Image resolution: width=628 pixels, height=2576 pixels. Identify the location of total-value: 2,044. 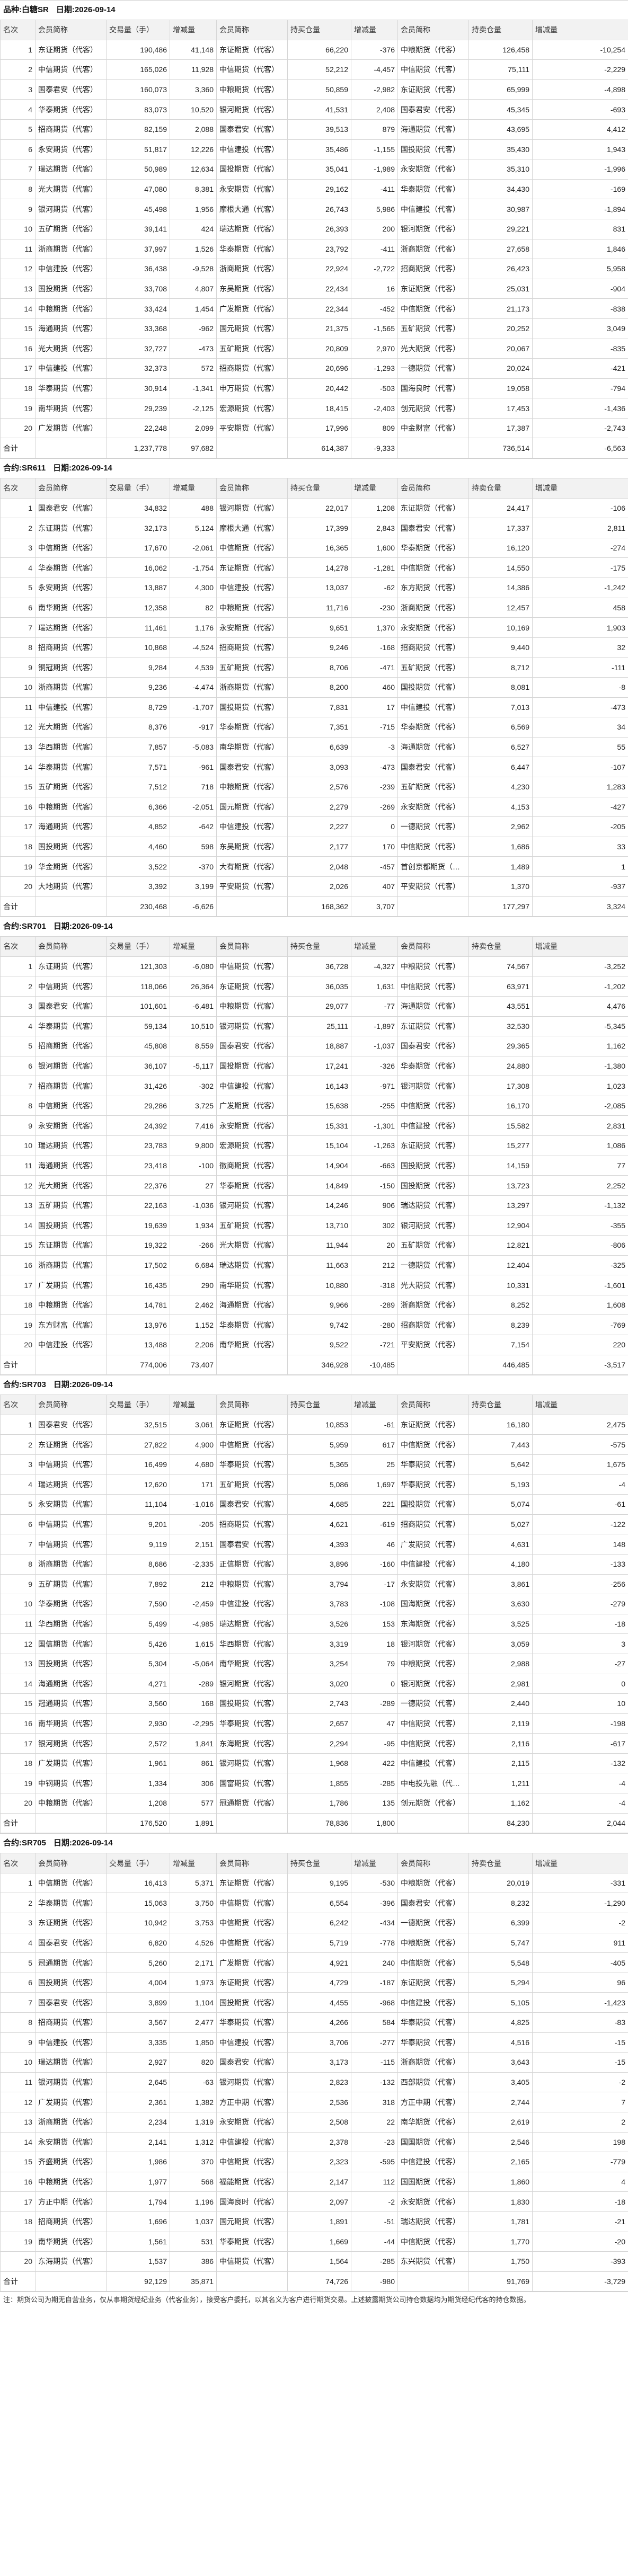
(580, 1823).